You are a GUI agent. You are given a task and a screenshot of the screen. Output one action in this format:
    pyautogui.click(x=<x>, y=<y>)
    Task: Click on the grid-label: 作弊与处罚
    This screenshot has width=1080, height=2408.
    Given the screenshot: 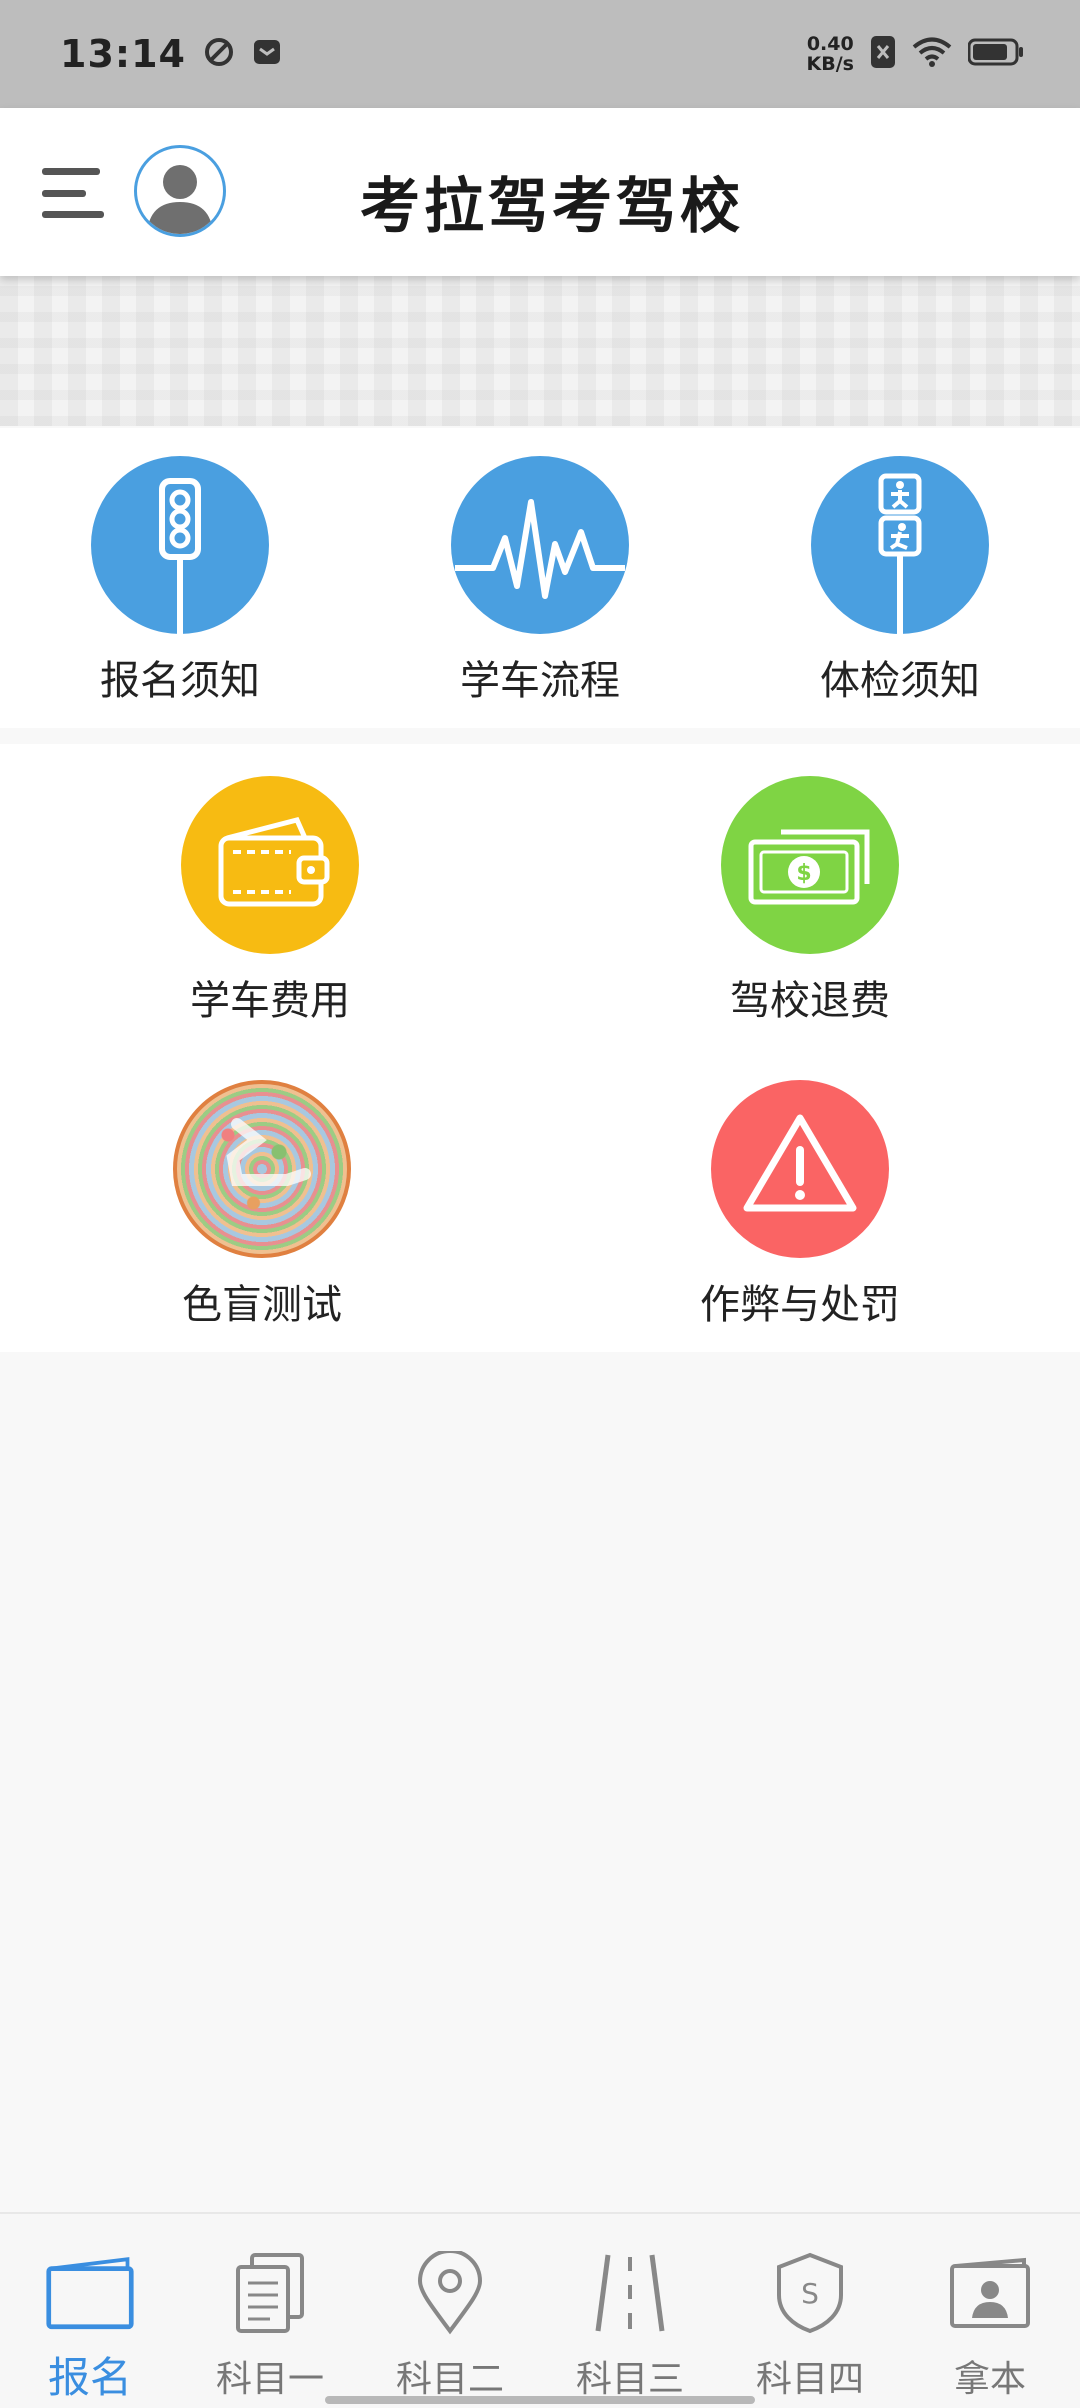 What is the action you would take?
    pyautogui.click(x=800, y=1305)
    